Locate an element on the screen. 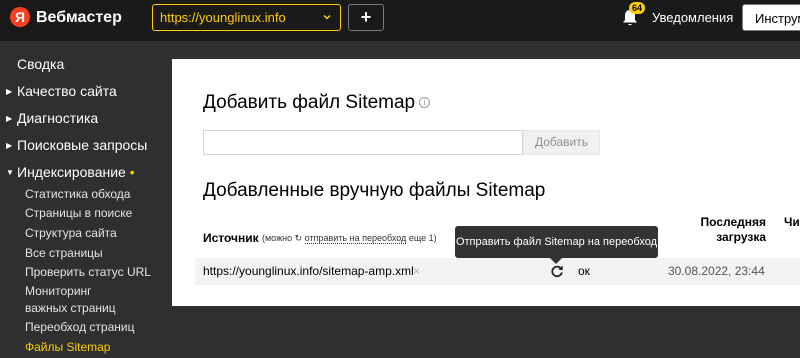  add-sitemap-button: Добавить is located at coordinates (561, 142).